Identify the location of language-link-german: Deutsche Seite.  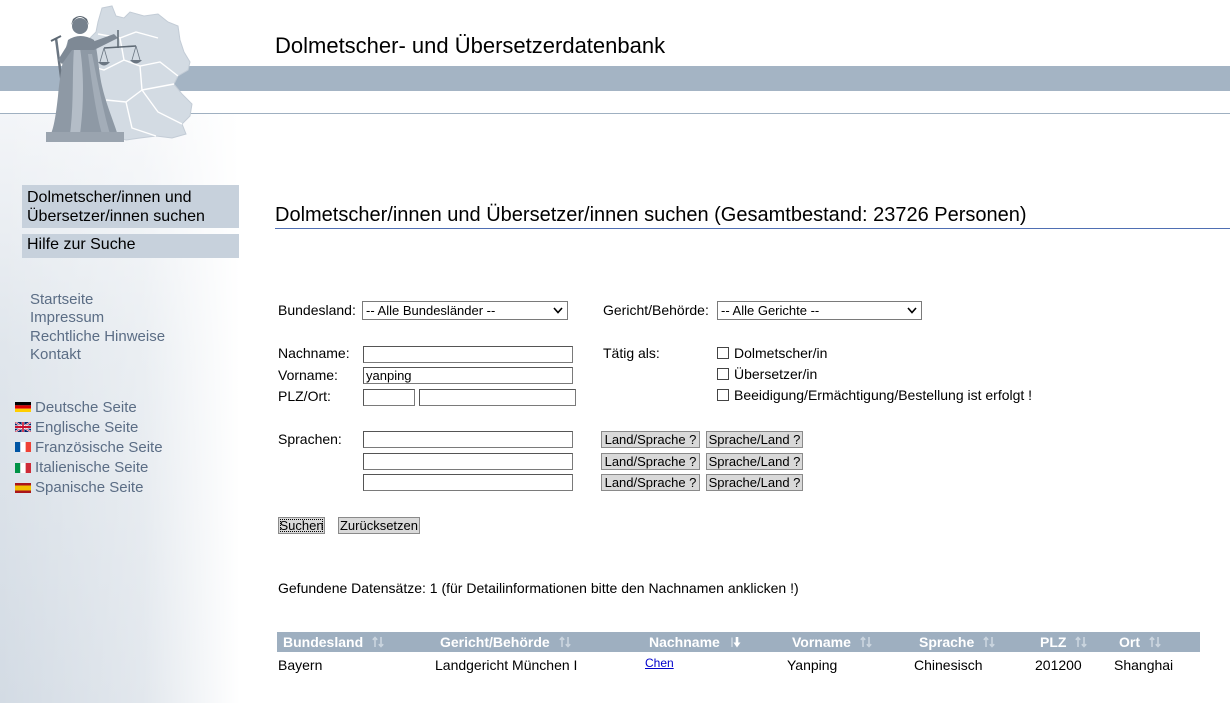
(89, 407).